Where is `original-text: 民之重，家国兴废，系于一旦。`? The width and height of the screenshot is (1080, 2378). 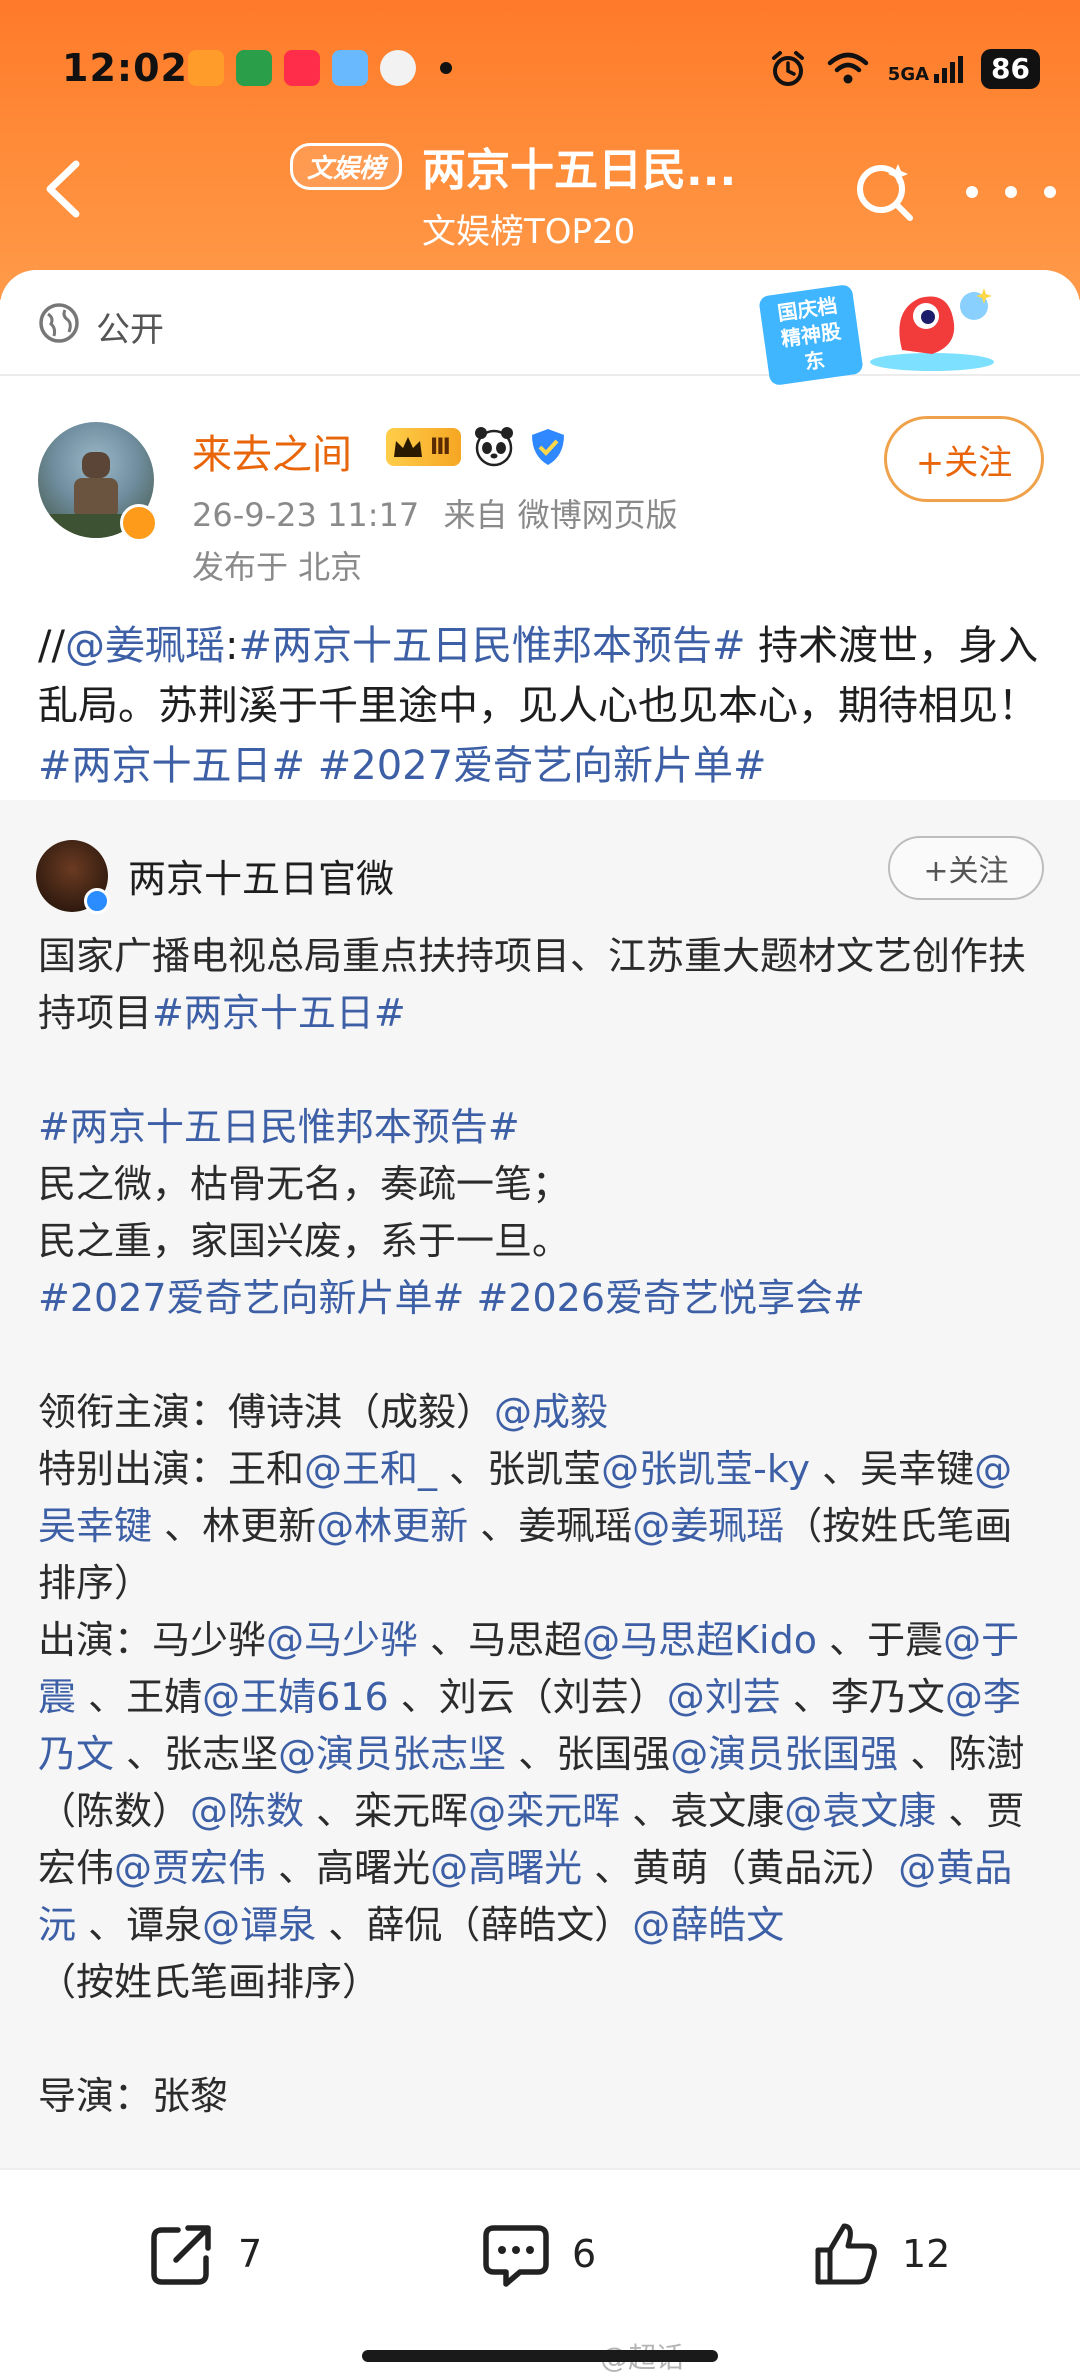 original-text: 民之重，家国兴废，系于一旦。 is located at coordinates (304, 1241).